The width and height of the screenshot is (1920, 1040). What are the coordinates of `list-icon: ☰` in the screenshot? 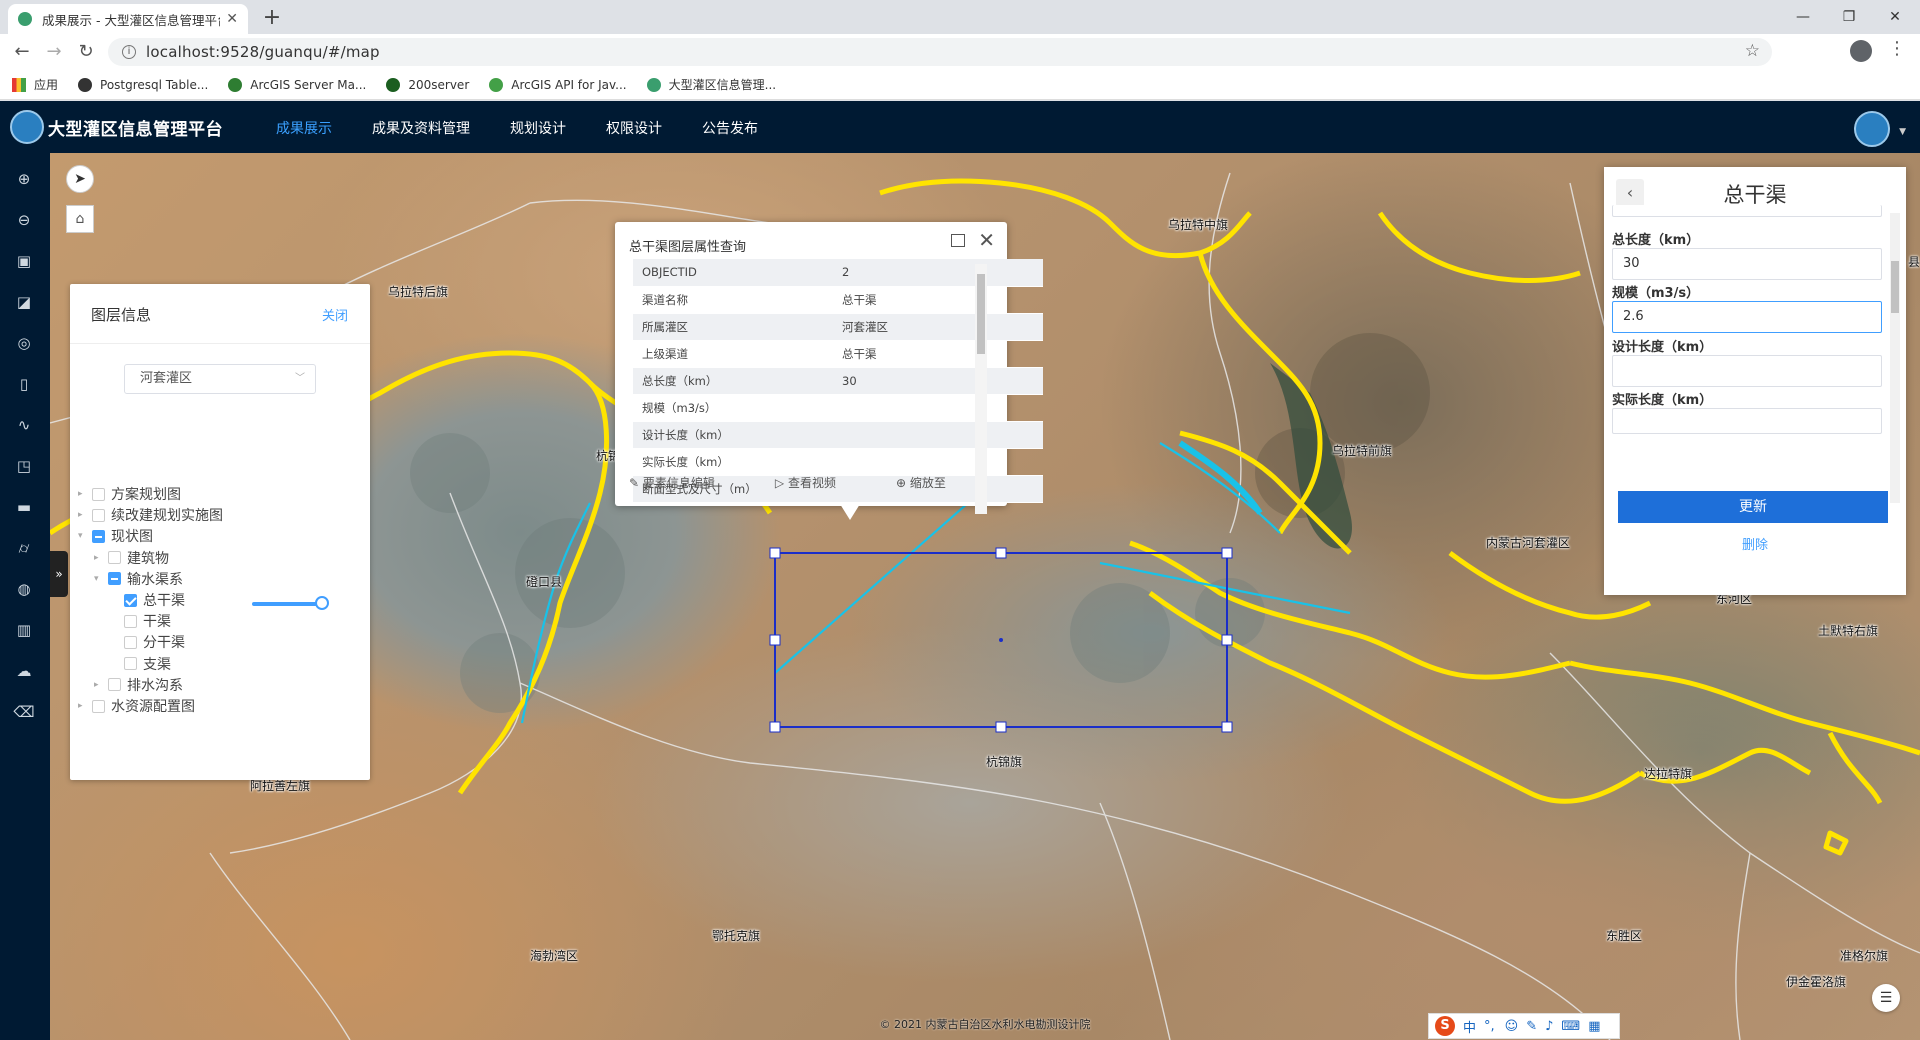 It's located at (1886, 998).